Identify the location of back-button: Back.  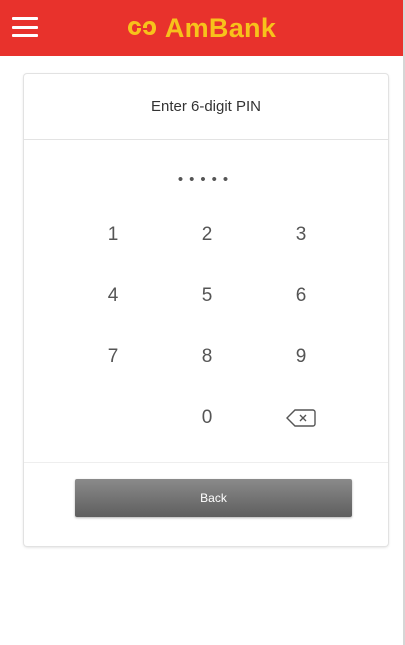
(213, 498).